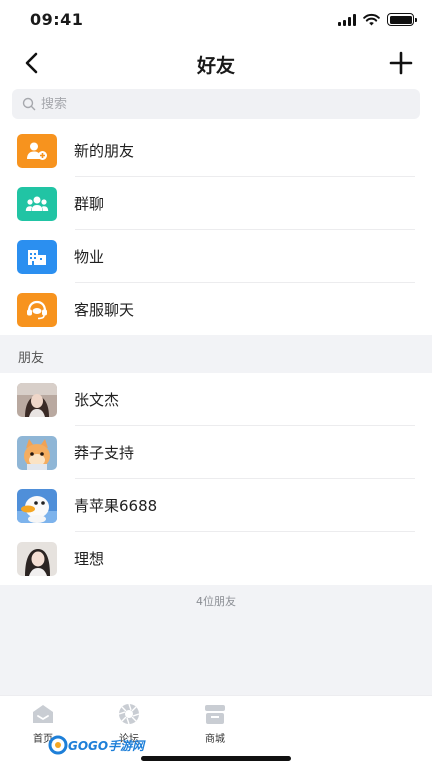  What do you see at coordinates (104, 310) in the screenshot?
I see `item-label: 客服聊天` at bounding box center [104, 310].